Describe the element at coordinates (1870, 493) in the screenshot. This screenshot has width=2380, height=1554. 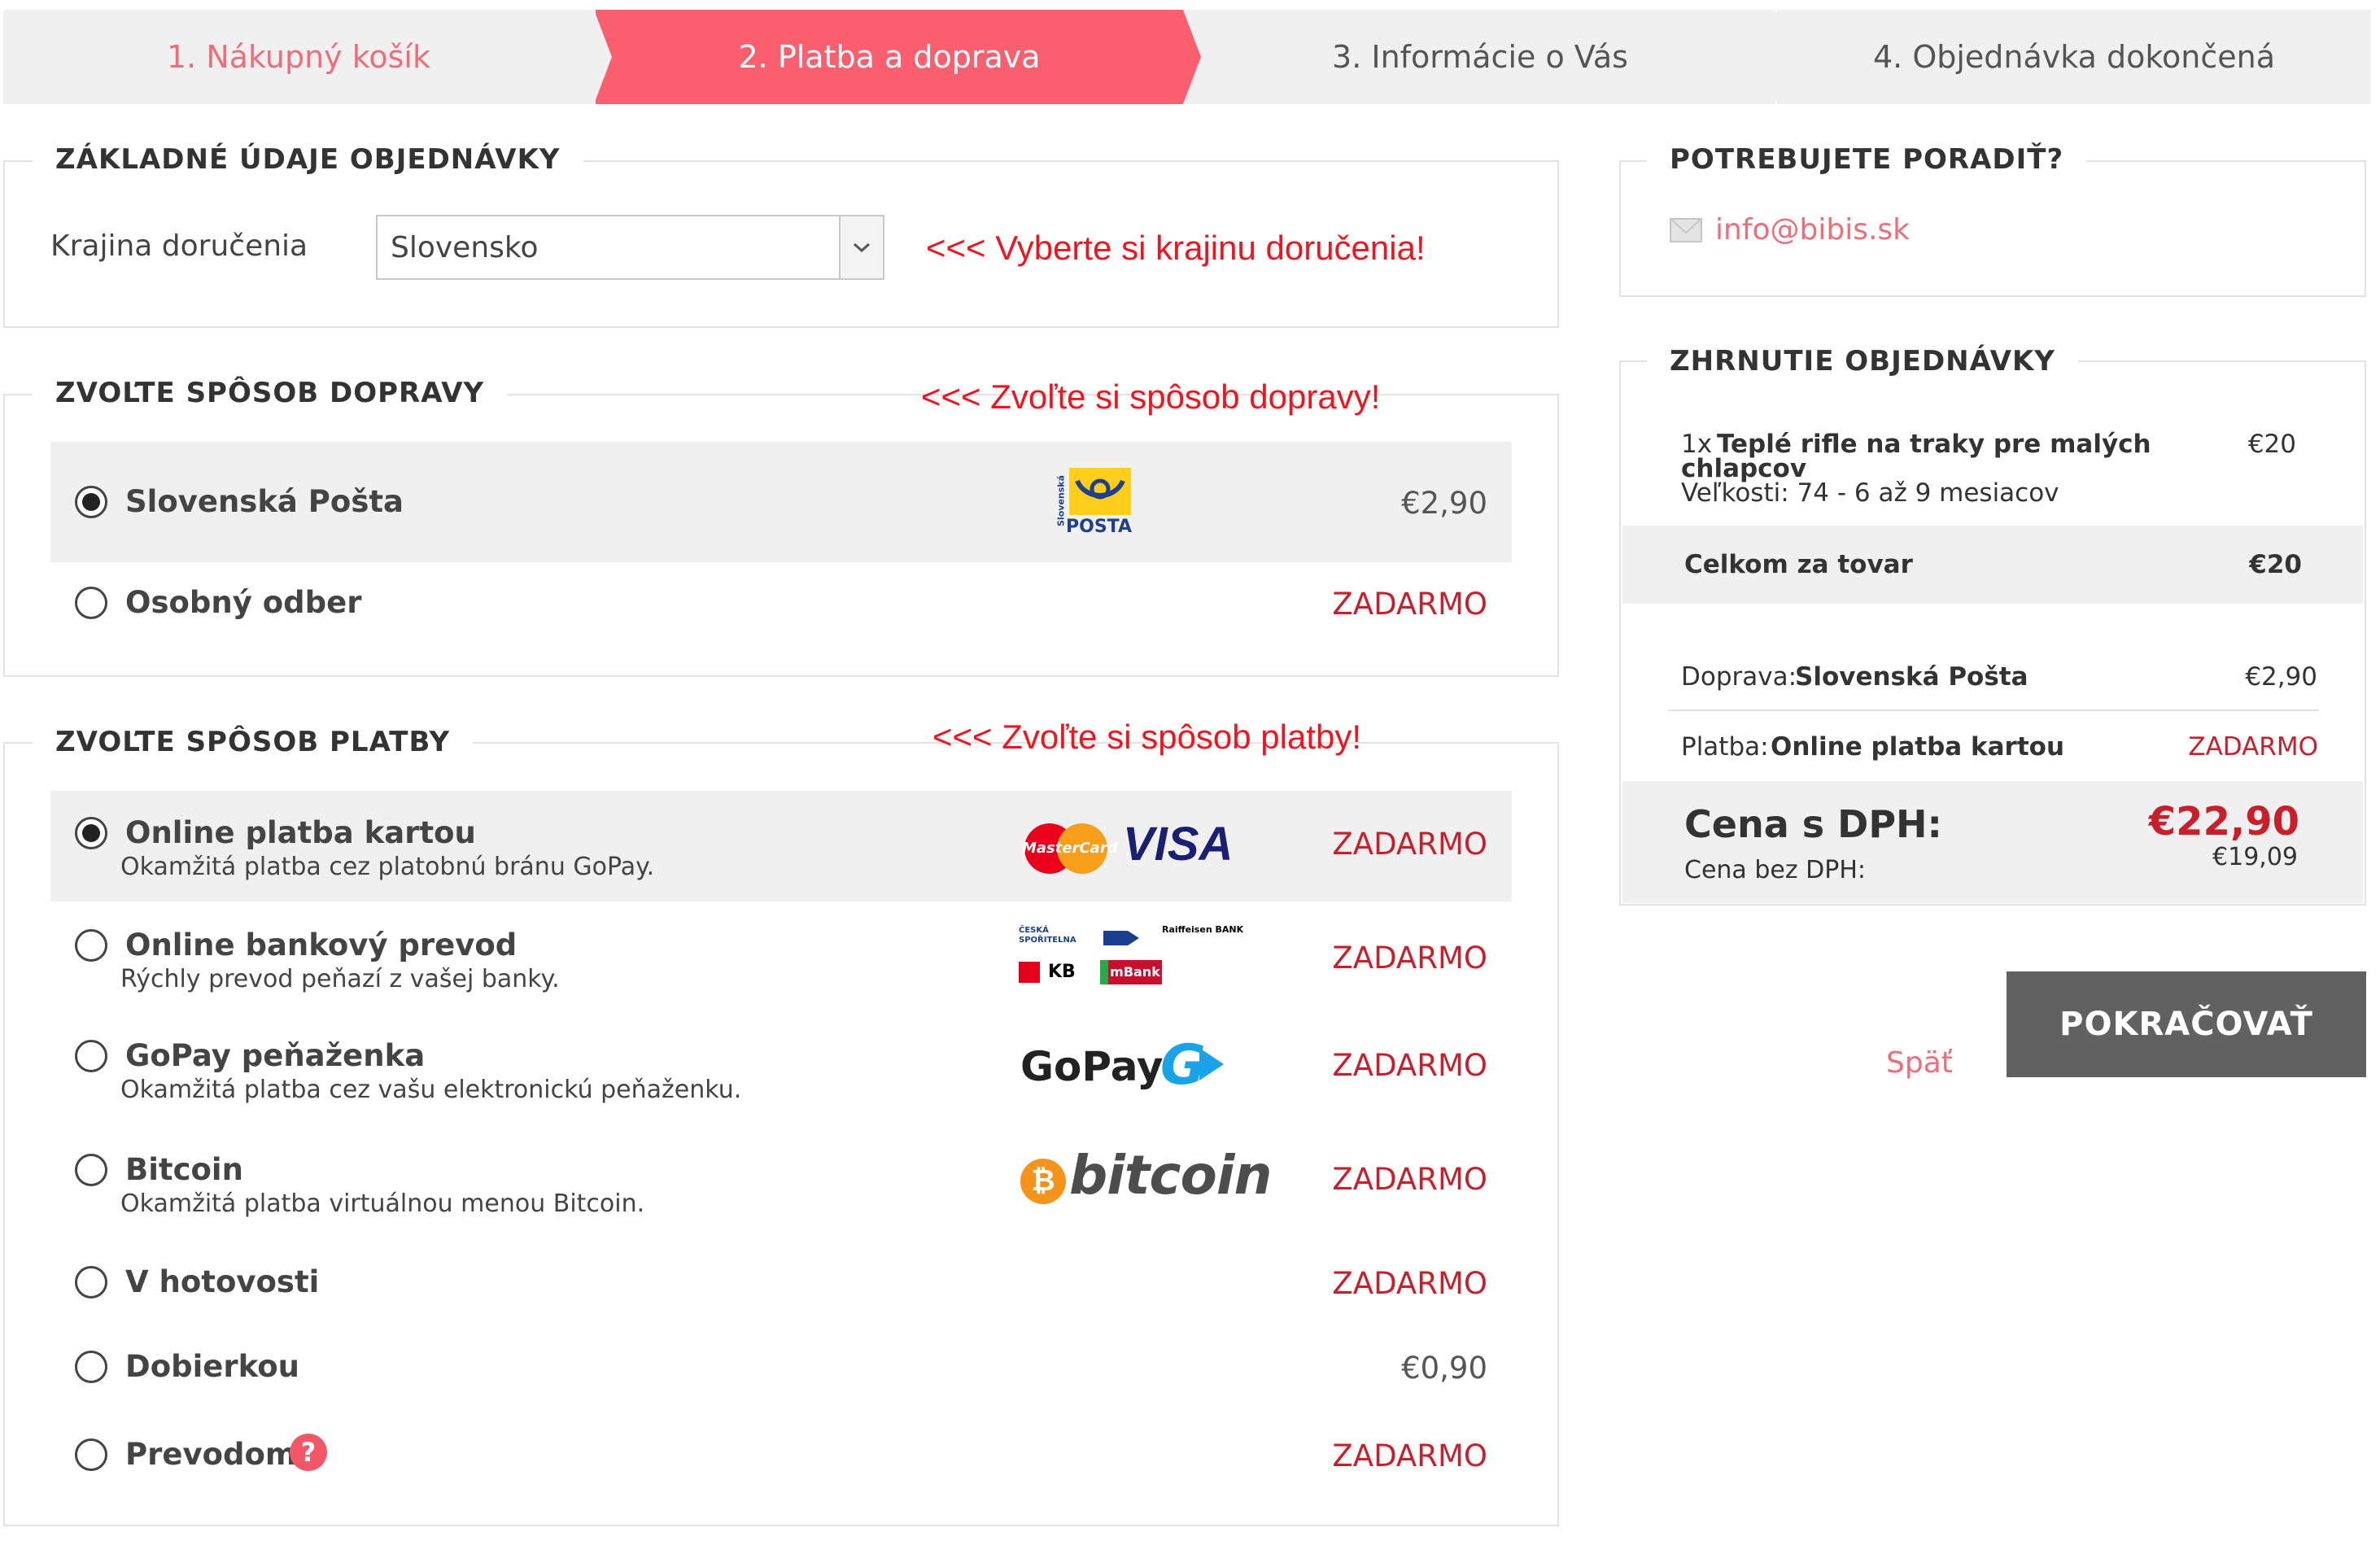
I see `summary-item-size: Veľkosti: 74 - 6 až 9 mesiacov` at that location.